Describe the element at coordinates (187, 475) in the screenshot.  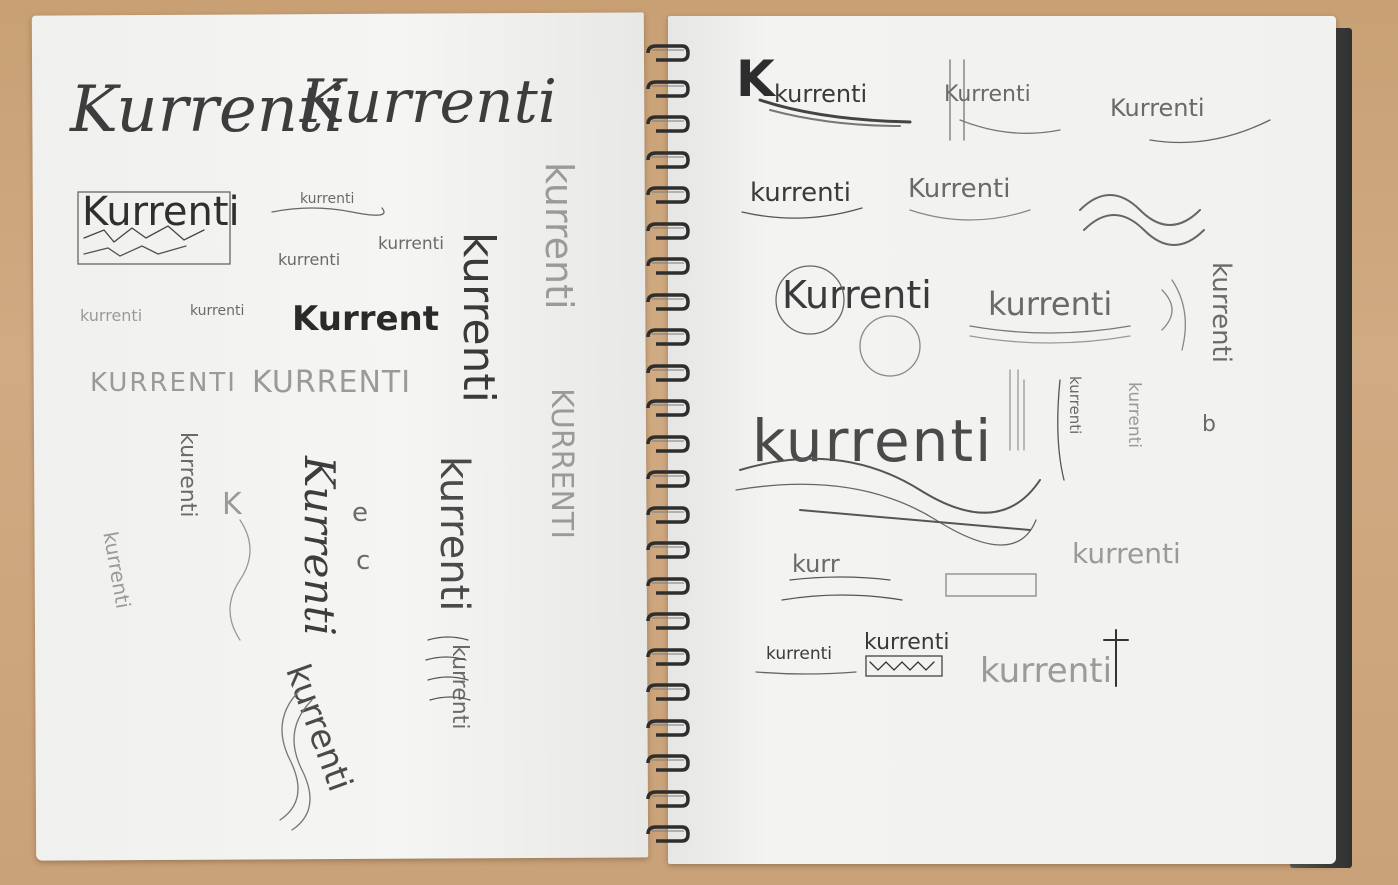
I see `sketch-kurrenti-vertical-small: kurrenti` at that location.